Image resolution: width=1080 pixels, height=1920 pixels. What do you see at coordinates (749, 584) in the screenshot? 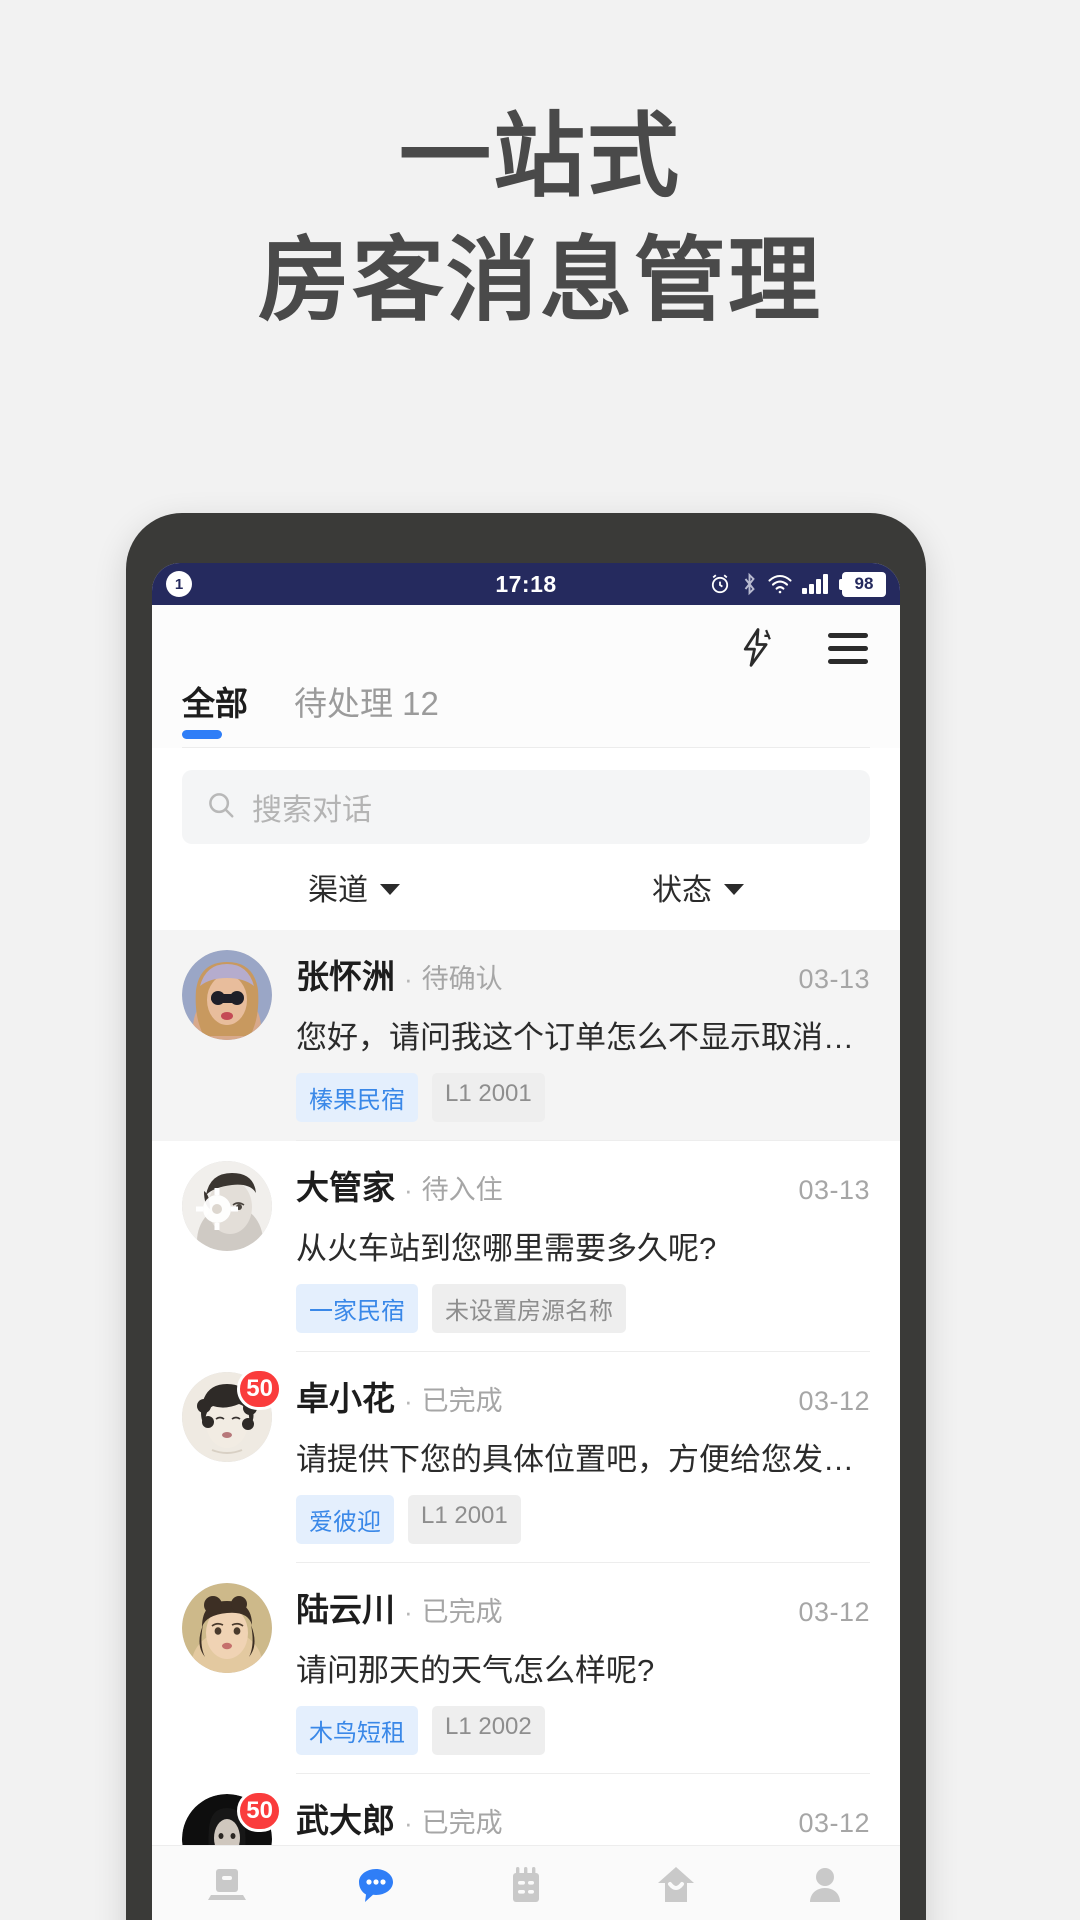
I see `bluetooth-icon` at bounding box center [749, 584].